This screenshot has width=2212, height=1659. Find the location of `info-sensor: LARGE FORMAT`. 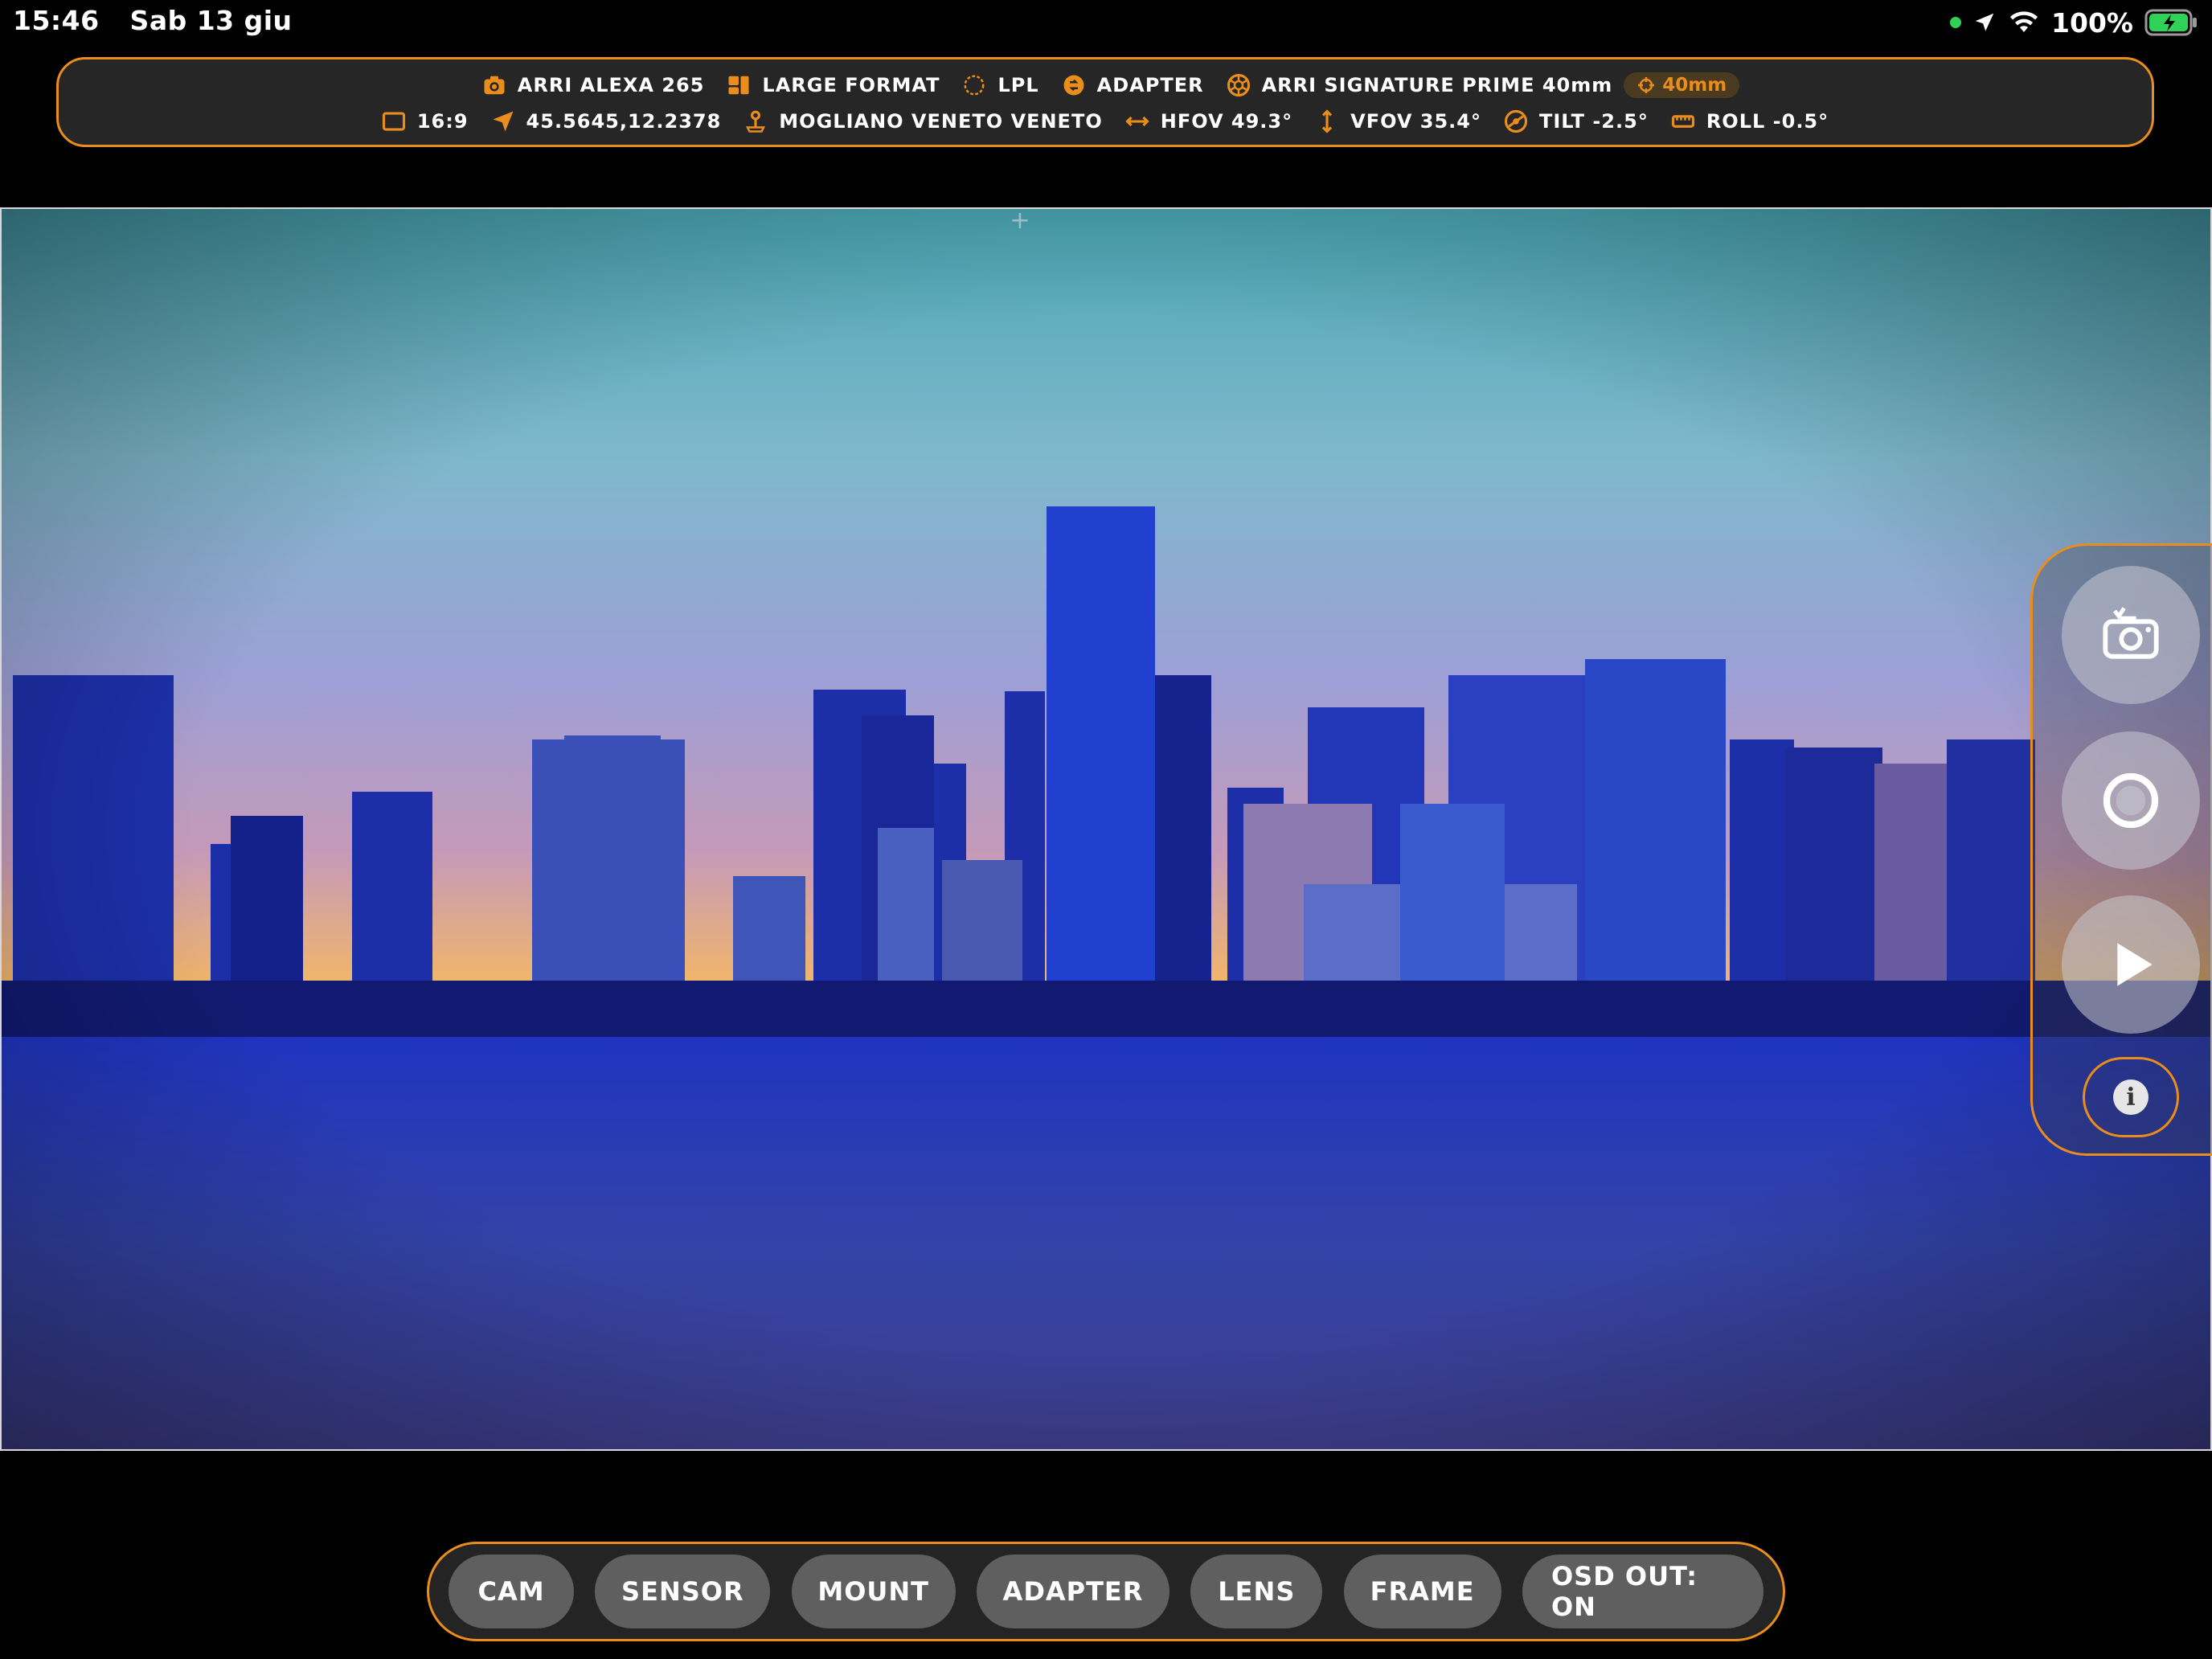

info-sensor: LARGE FORMAT is located at coordinates (833, 85).